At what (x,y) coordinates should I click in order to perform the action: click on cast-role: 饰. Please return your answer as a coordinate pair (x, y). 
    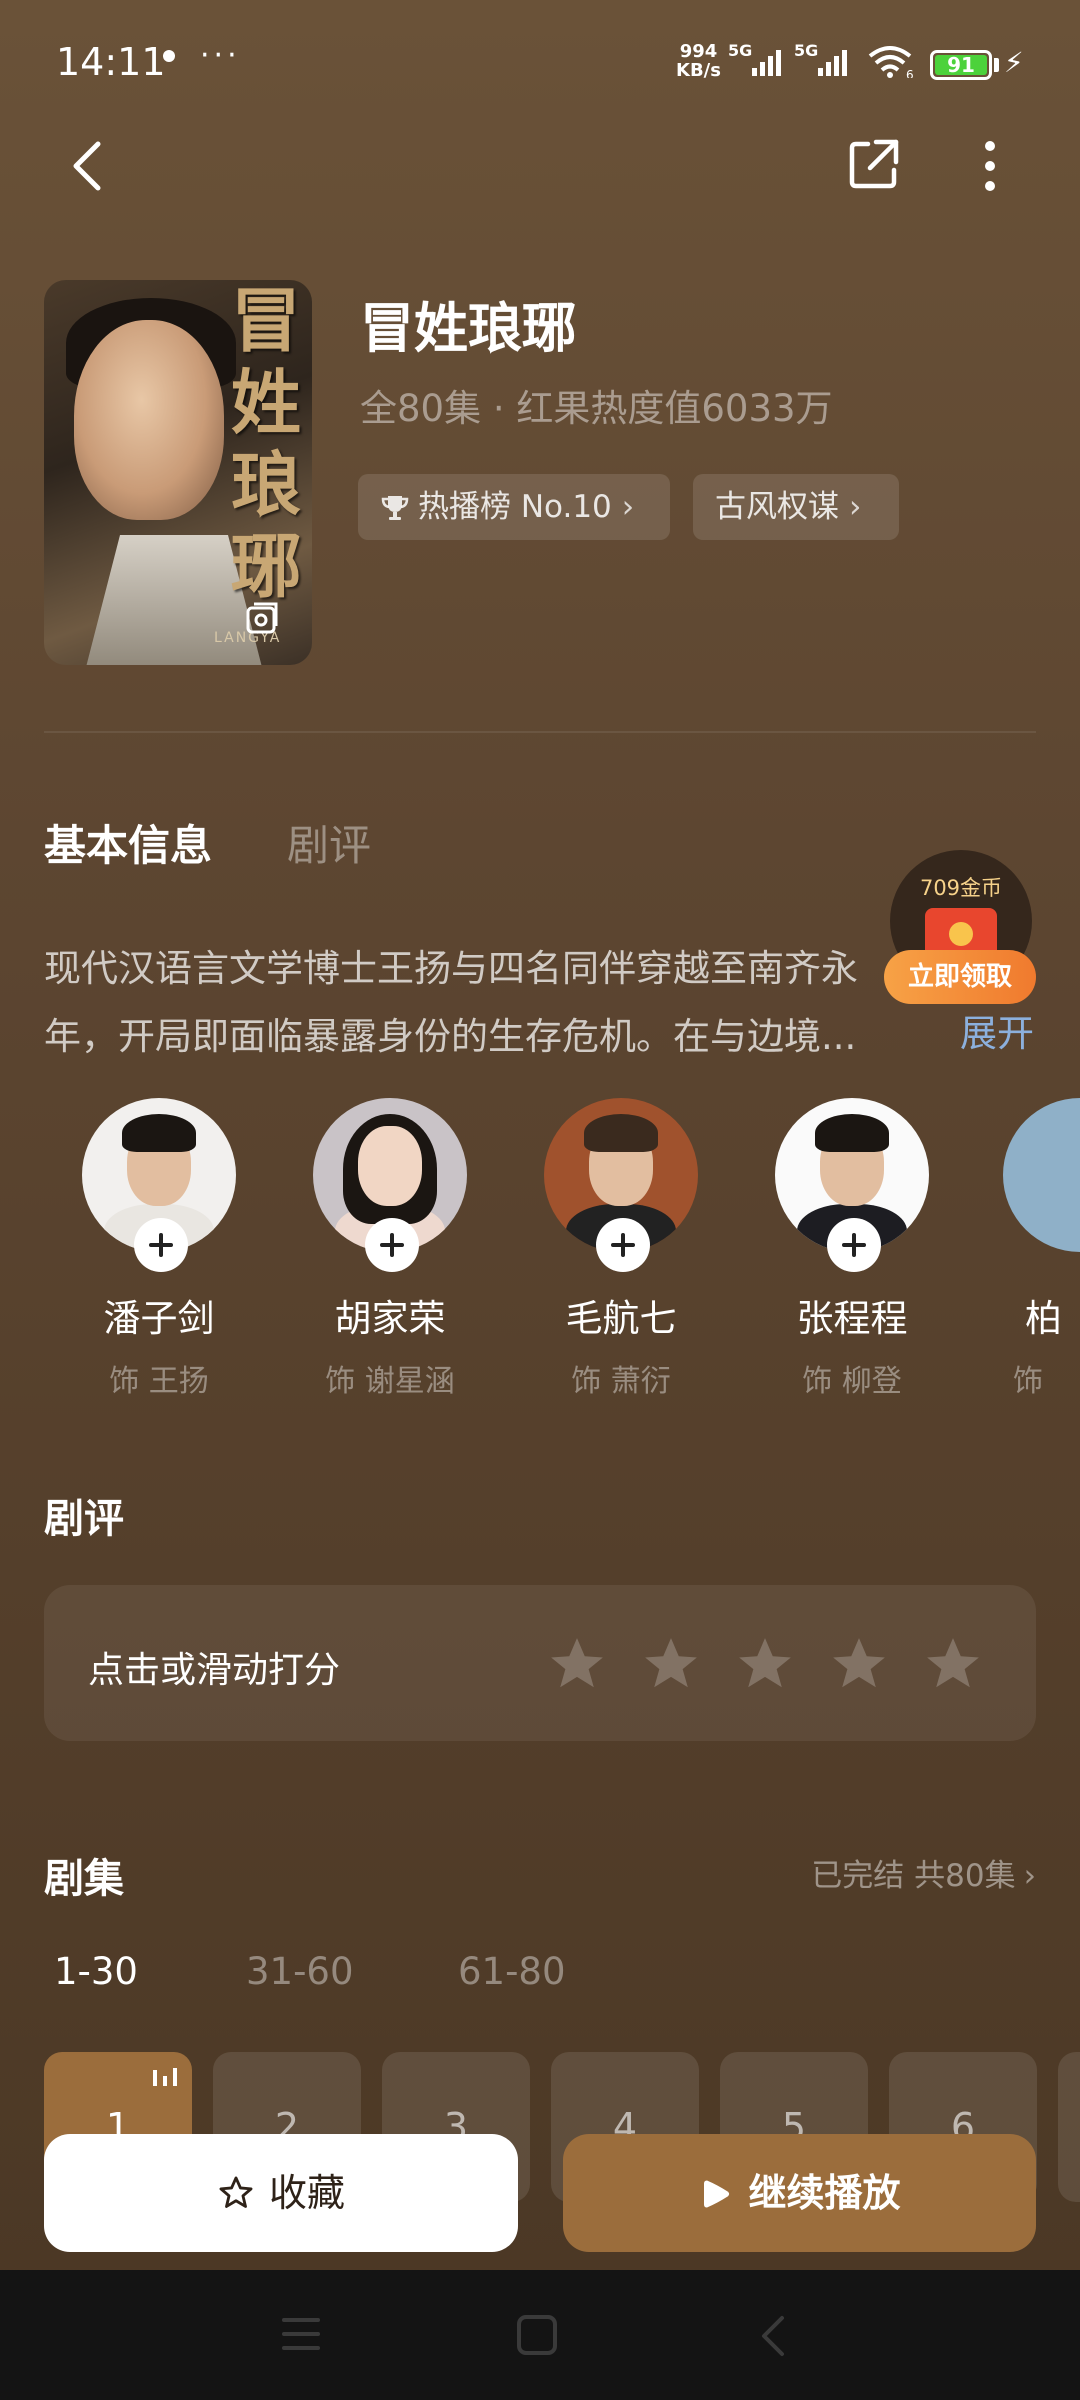
    Looking at the image, I should click on (1028, 1381).